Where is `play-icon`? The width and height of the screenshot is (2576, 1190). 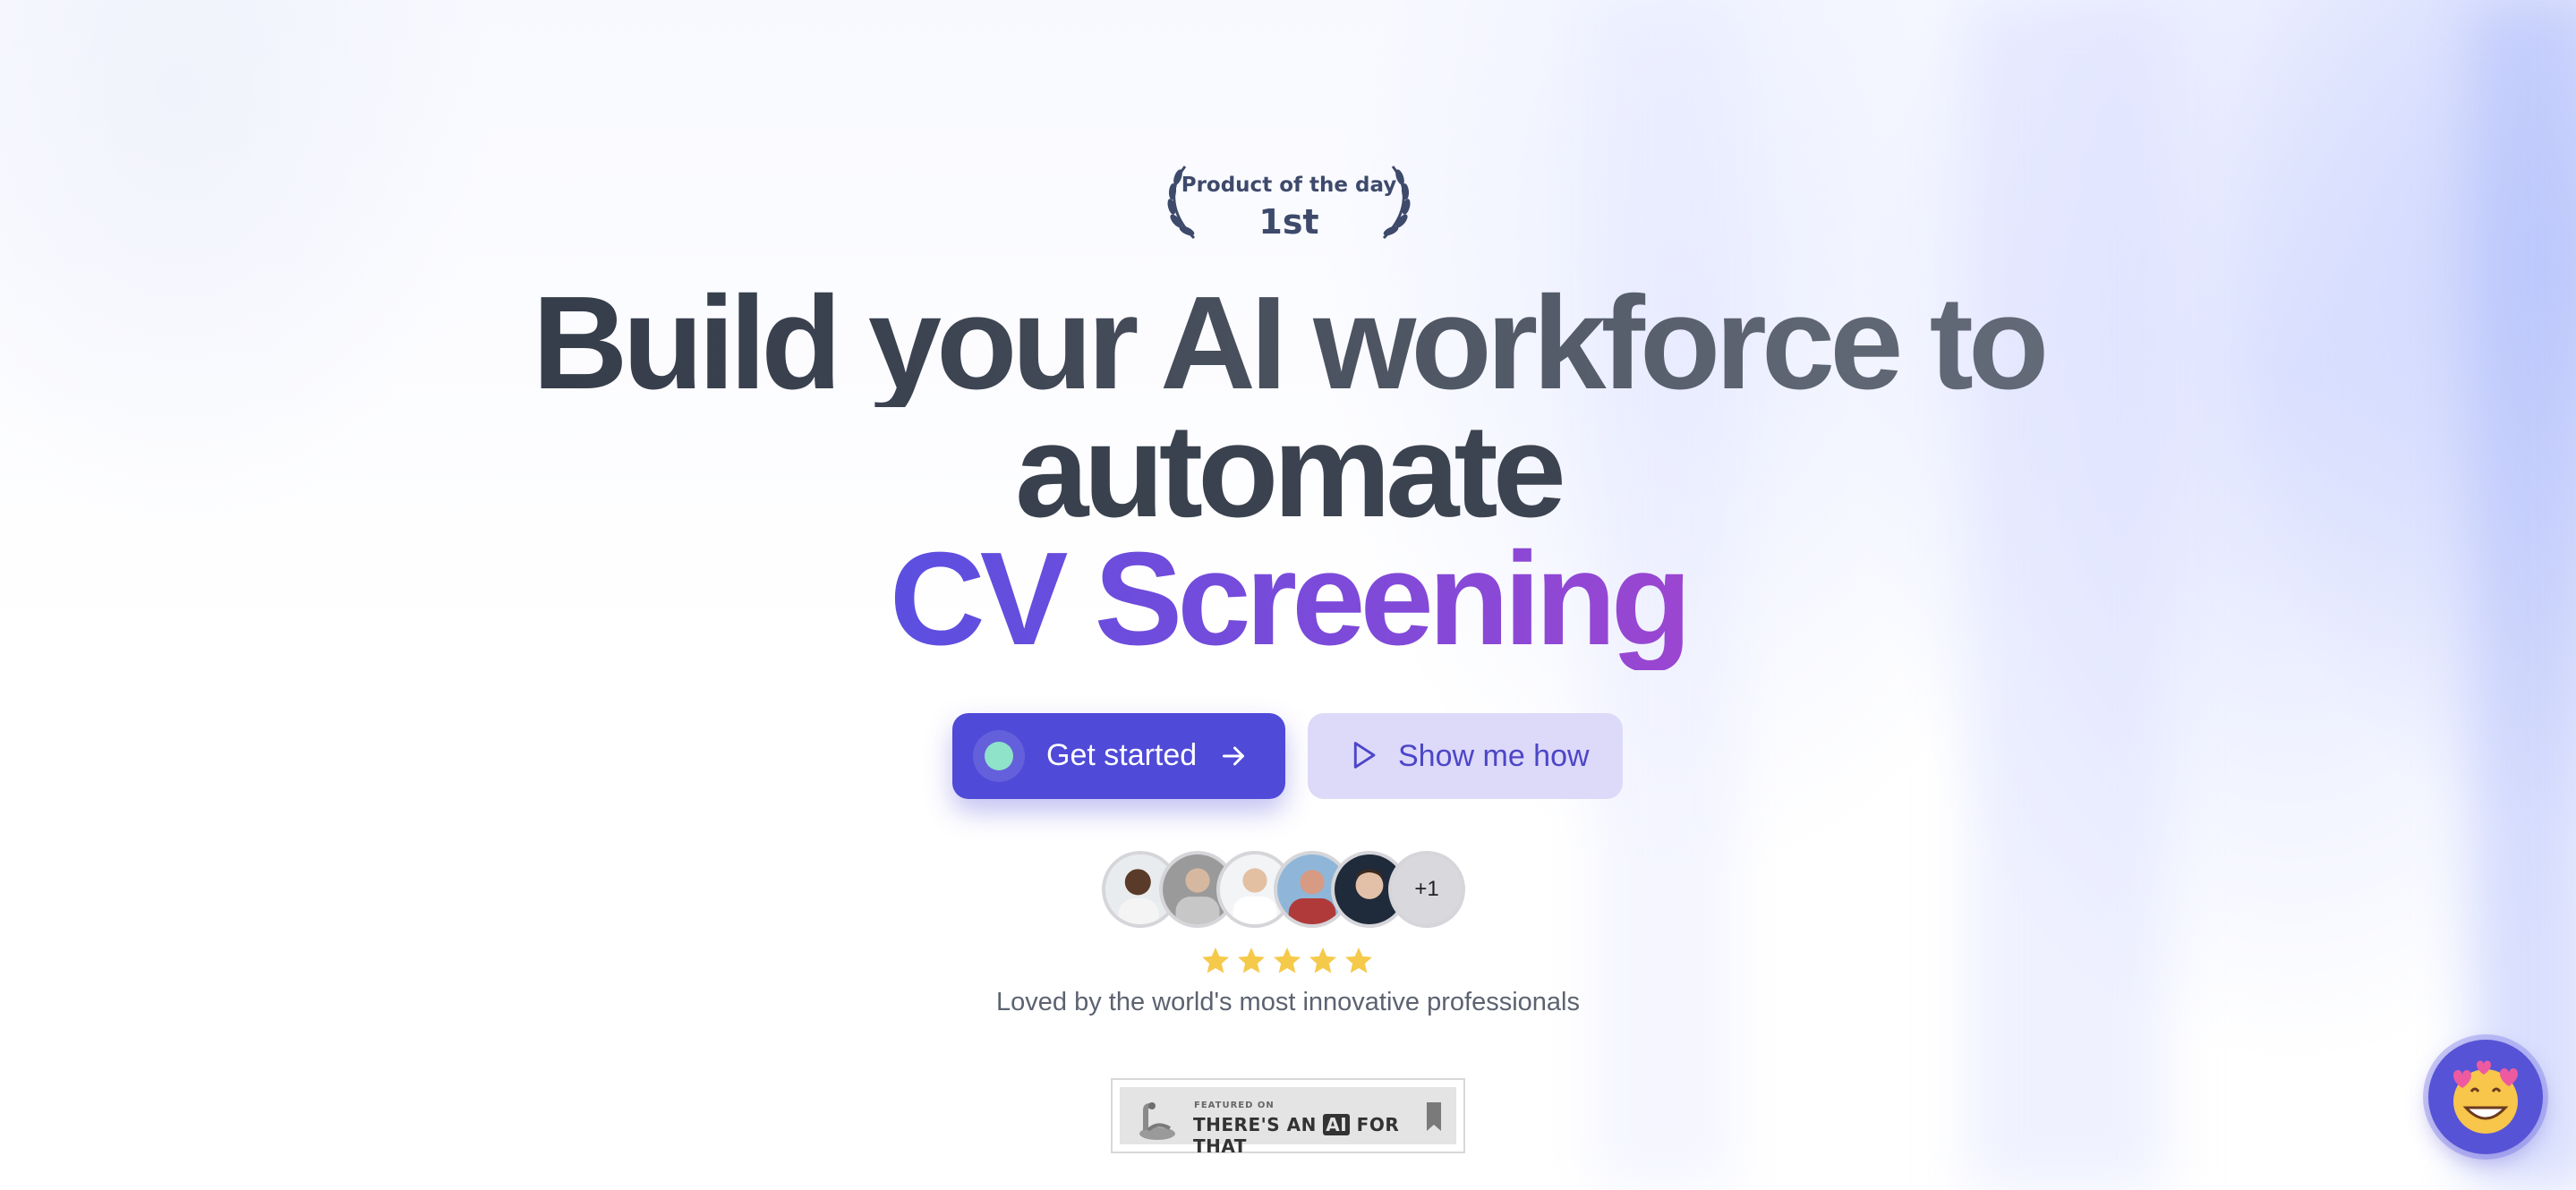 play-icon is located at coordinates (1364, 755).